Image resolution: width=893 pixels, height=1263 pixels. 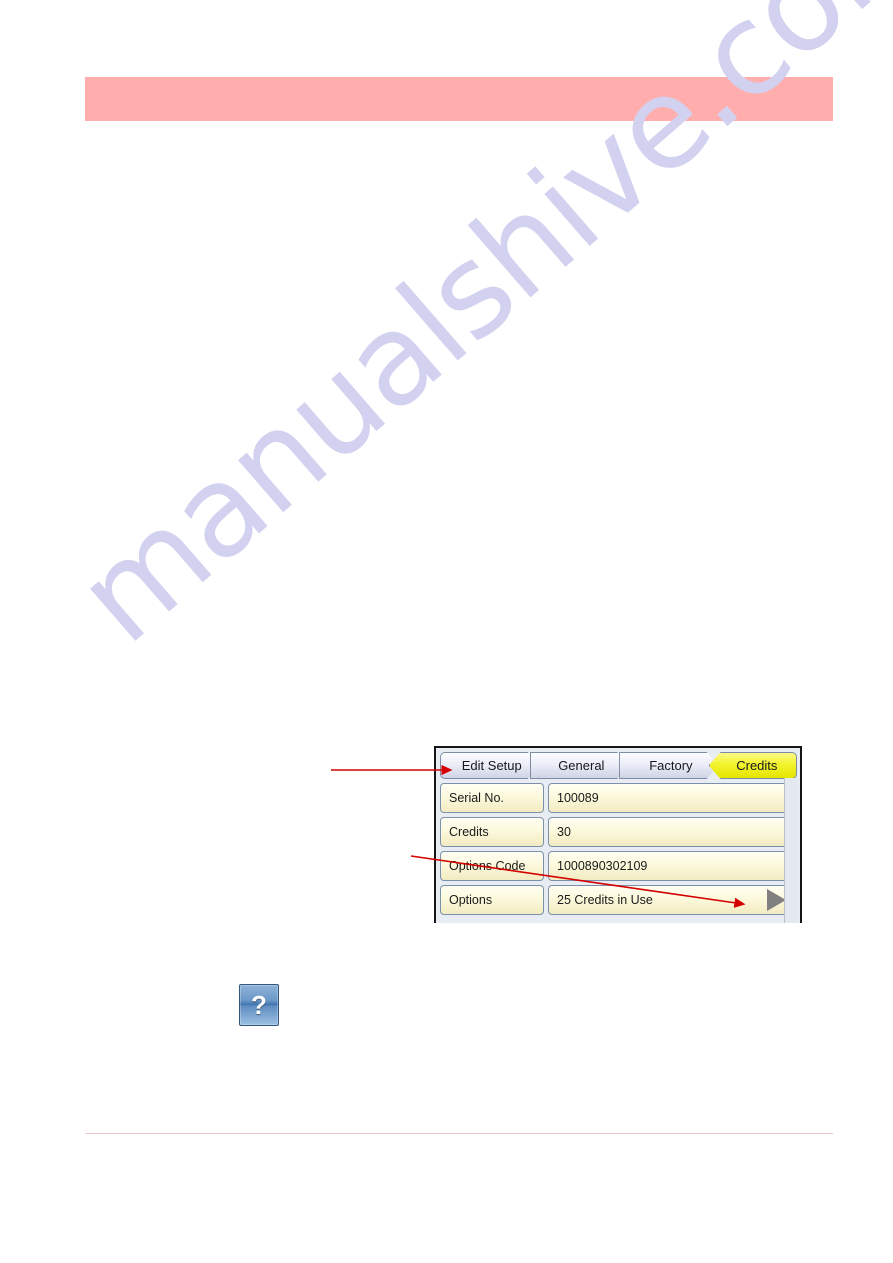 I want to click on table-row: Options Code 1000890302109, so click(x=618, y=866).